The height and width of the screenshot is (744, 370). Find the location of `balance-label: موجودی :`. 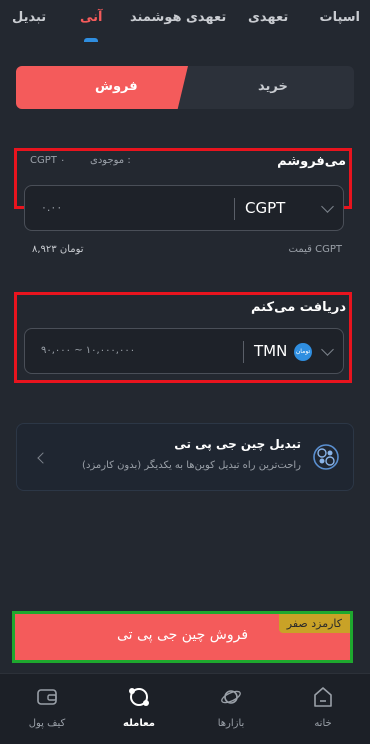

balance-label: موجودی : is located at coordinates (110, 160).